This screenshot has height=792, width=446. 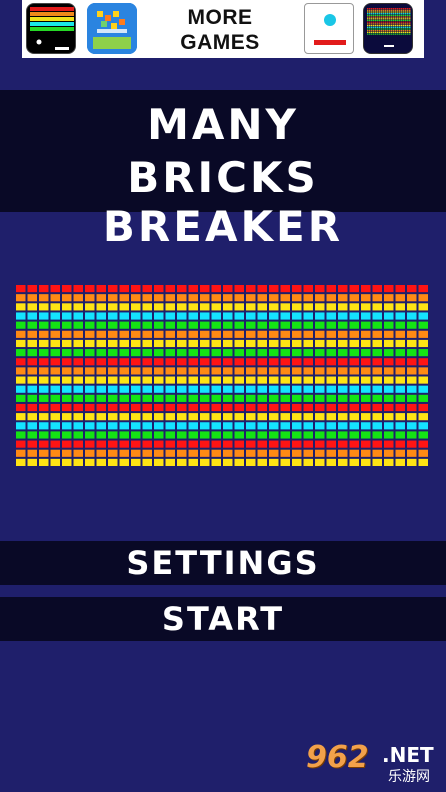 I want to click on bricks-game-icon, so click(x=388, y=28).